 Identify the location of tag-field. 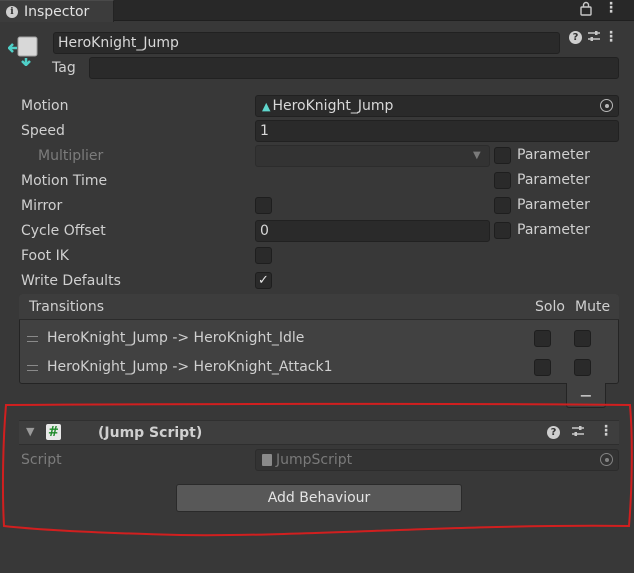
(354, 68).